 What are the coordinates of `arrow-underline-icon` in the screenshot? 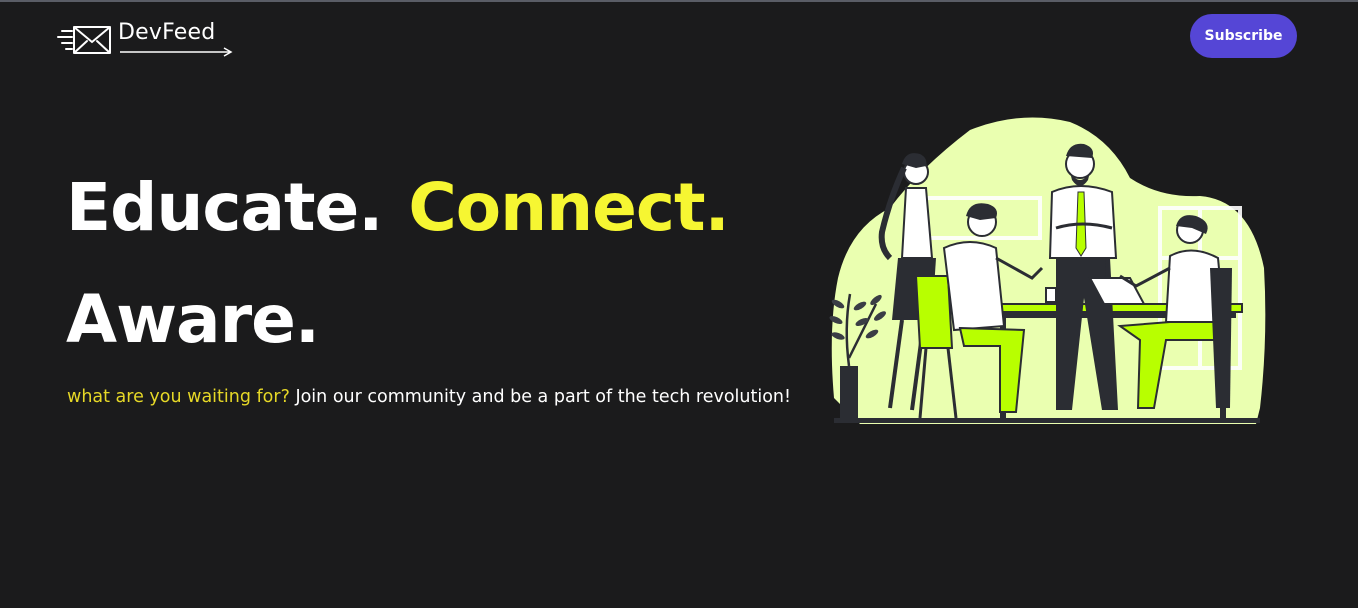 It's located at (176, 52).